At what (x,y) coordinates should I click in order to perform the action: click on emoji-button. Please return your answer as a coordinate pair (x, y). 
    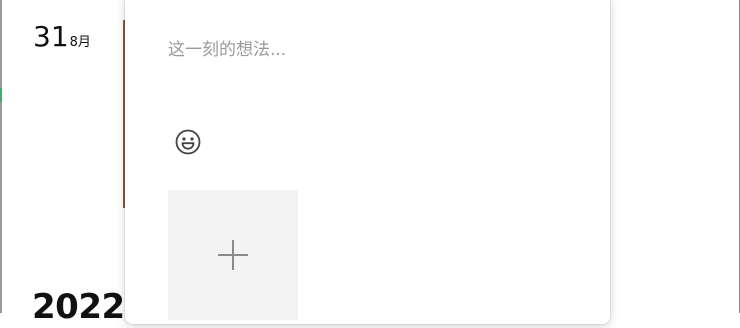
    Looking at the image, I should click on (188, 142).